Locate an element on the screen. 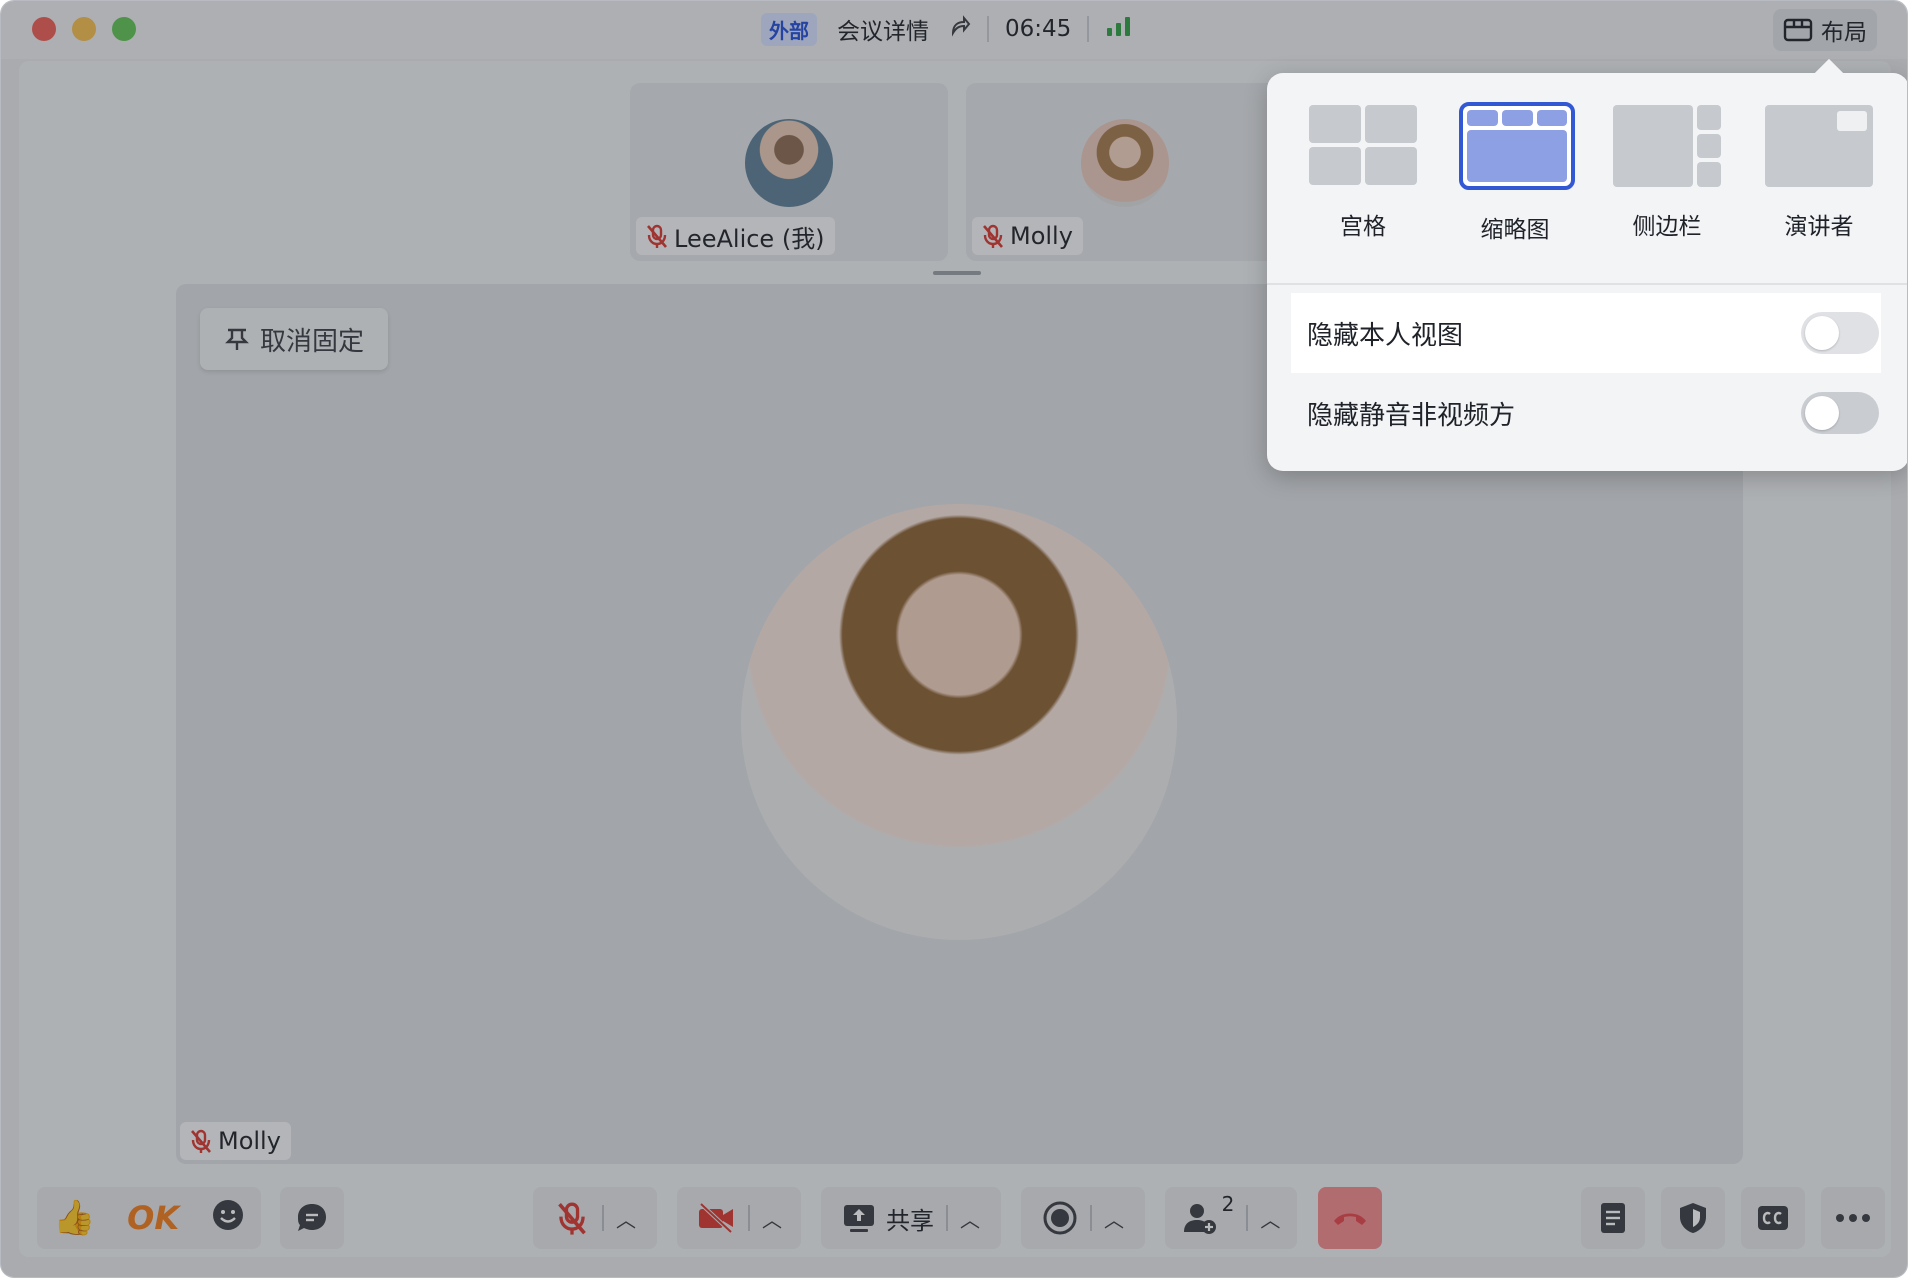  layout-label: 演讲者 is located at coordinates (1819, 227).